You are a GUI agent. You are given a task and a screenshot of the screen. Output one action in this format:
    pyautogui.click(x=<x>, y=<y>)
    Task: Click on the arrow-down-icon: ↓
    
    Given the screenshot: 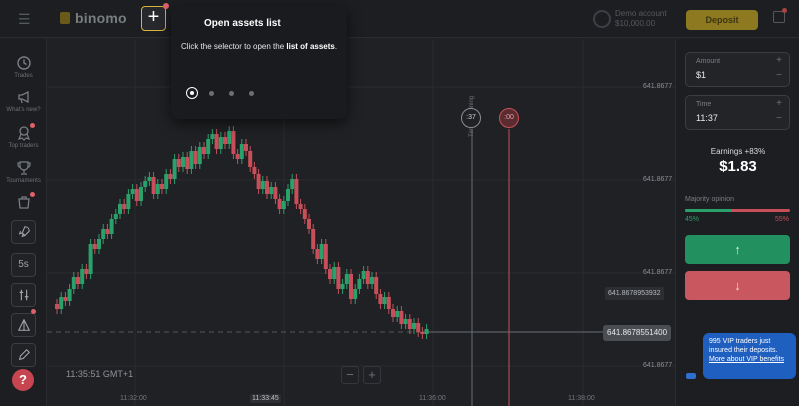 What is the action you would take?
    pyautogui.click(x=737, y=285)
    